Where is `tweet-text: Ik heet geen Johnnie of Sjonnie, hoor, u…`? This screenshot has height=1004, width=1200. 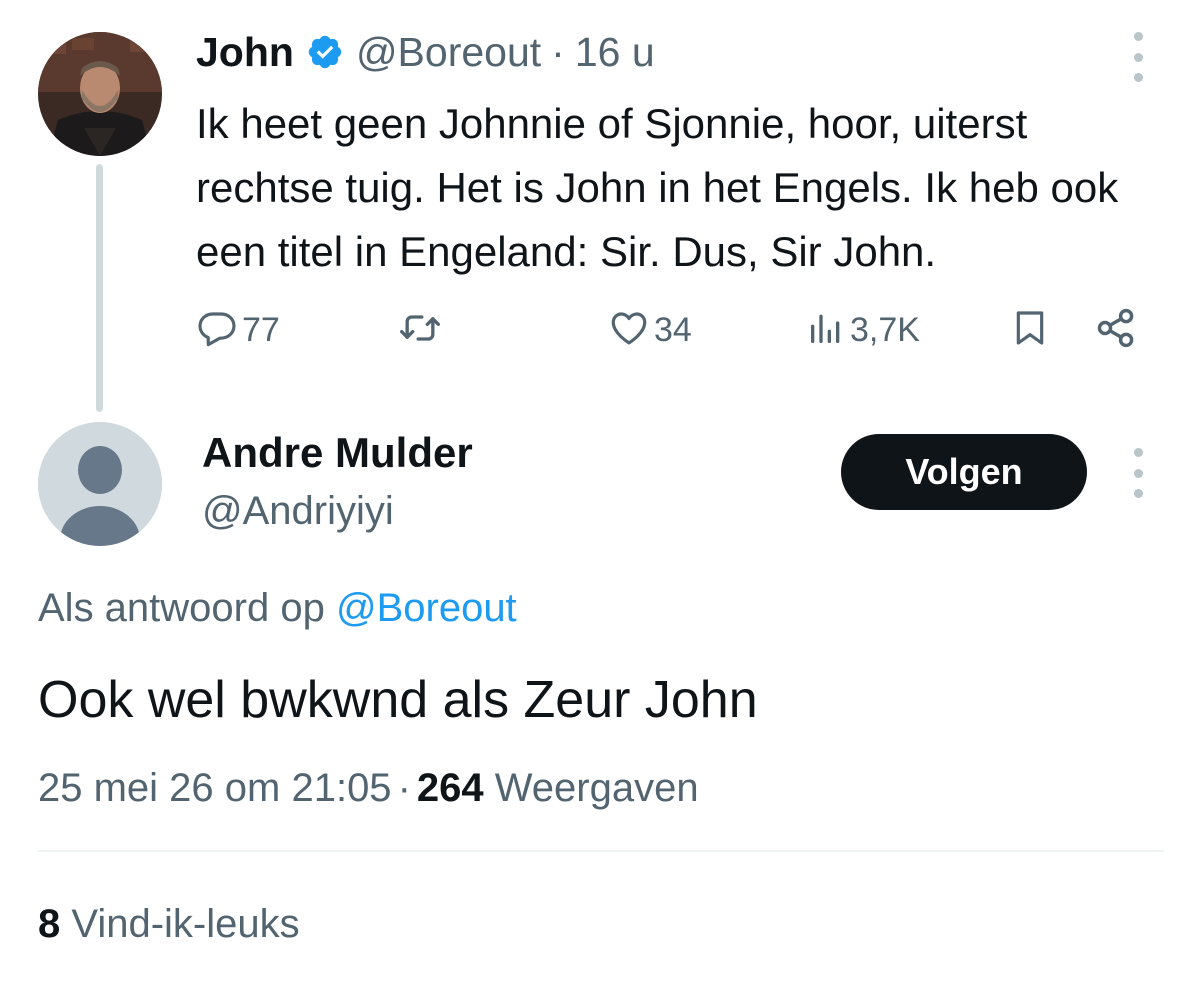
tweet-text: Ik heet geen Johnnie of Sjonnie, hoor, u… is located at coordinates (657, 187).